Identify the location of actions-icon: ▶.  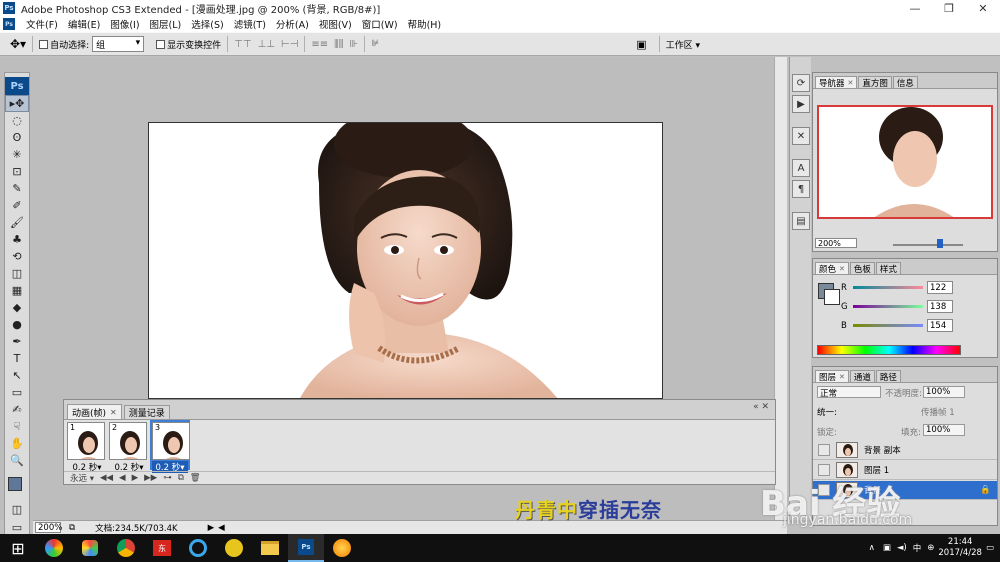
(801, 104).